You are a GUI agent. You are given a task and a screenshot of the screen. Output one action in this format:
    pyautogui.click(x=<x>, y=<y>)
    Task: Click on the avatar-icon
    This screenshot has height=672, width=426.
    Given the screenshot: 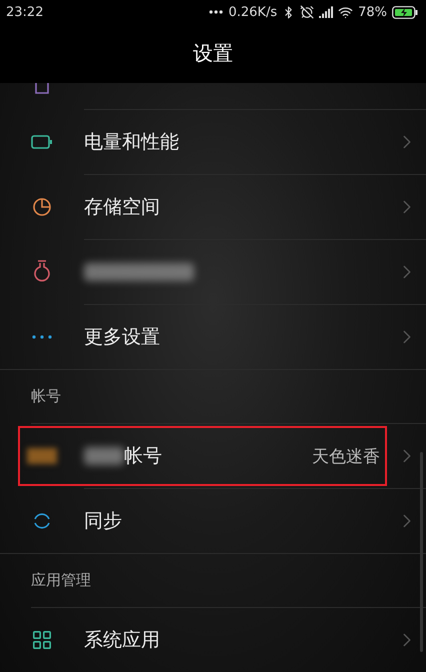 What is the action you would take?
    pyautogui.click(x=42, y=456)
    